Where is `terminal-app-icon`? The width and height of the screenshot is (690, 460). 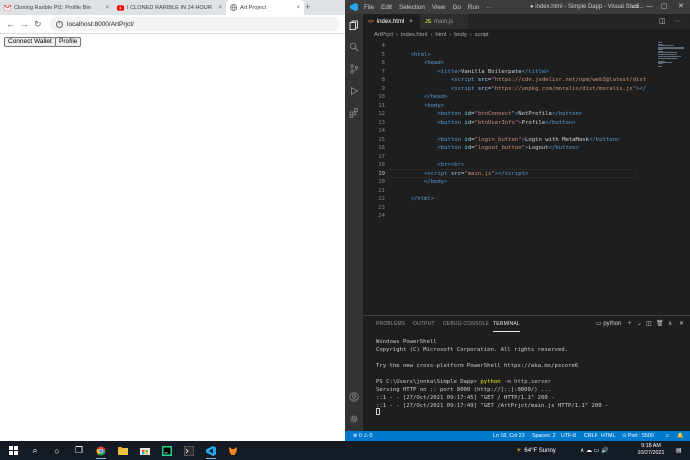
terminal-app-icon is located at coordinates (189, 450).